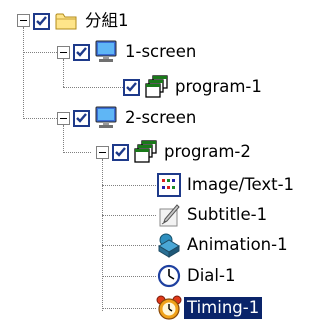 This screenshot has height=326, width=327. I want to click on tree-item-imagetext: Image/Text-1, so click(226, 185).